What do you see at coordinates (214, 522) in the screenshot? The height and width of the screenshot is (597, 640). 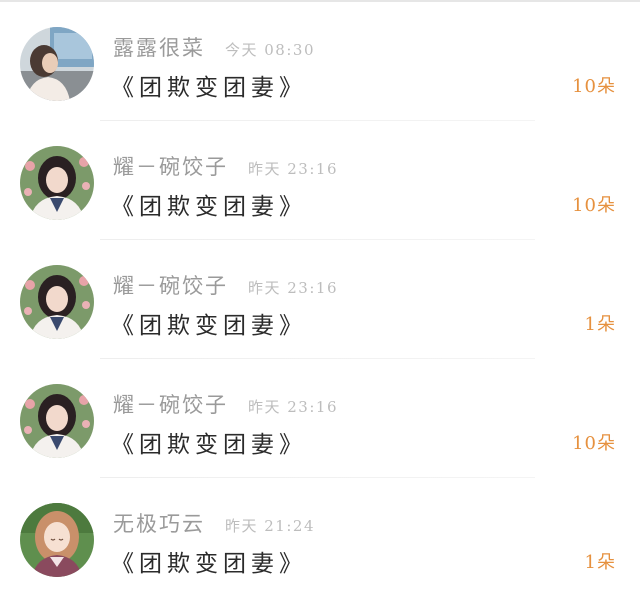 I see `comment-meta: 无极巧云 昨天 21:24` at bounding box center [214, 522].